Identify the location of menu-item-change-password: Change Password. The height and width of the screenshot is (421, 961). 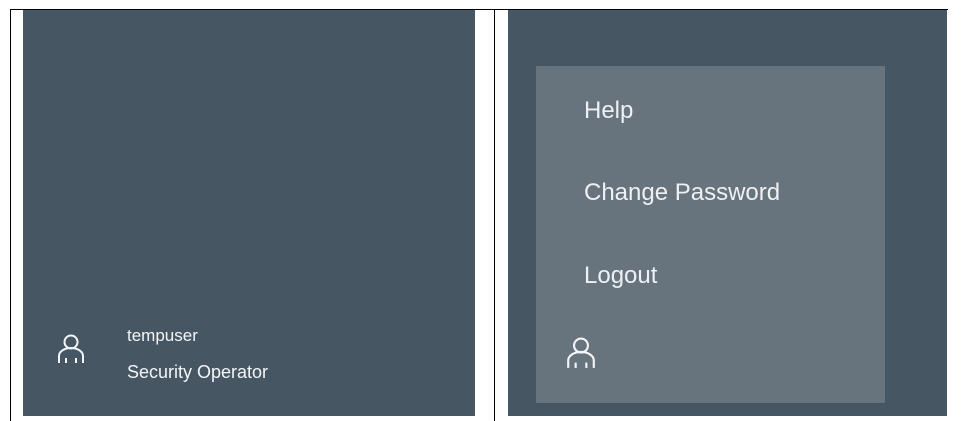
(682, 193).